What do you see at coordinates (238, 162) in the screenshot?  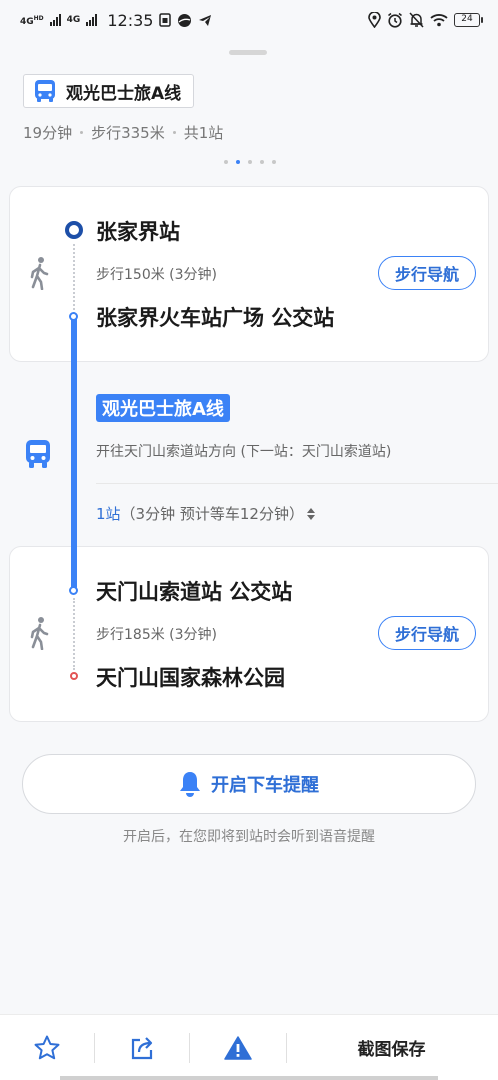 I see `pager-dot-active` at bounding box center [238, 162].